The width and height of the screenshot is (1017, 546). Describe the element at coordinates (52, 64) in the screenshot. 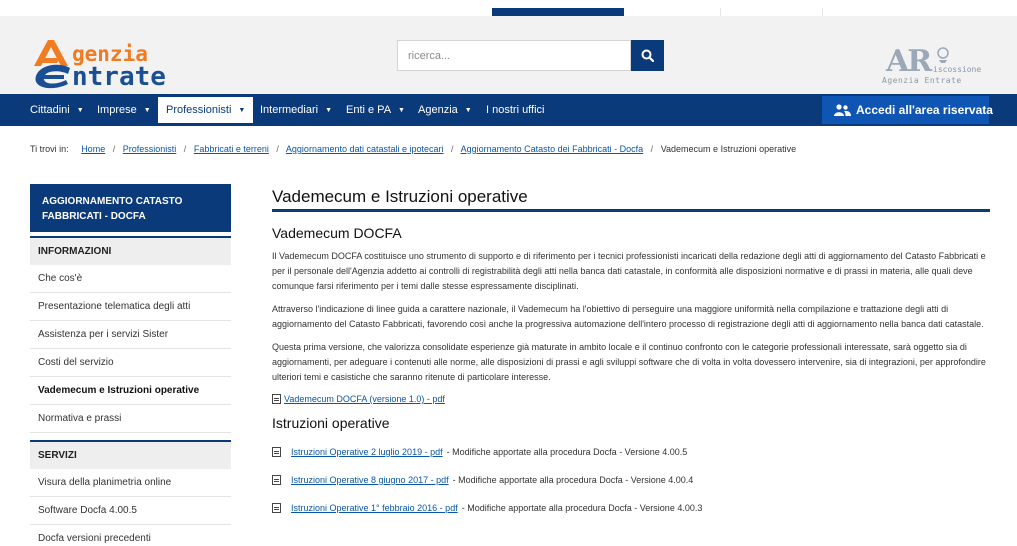

I see `agenzia-logo-mark` at that location.